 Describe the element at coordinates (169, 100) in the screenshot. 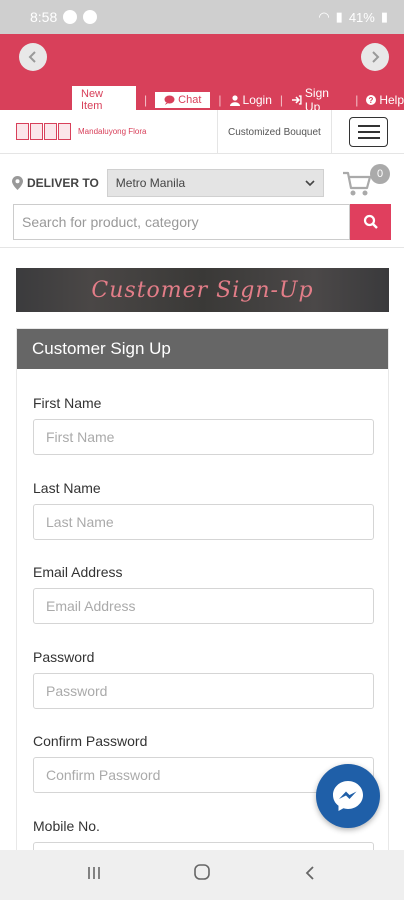

I see `chat-bubble-icon` at that location.